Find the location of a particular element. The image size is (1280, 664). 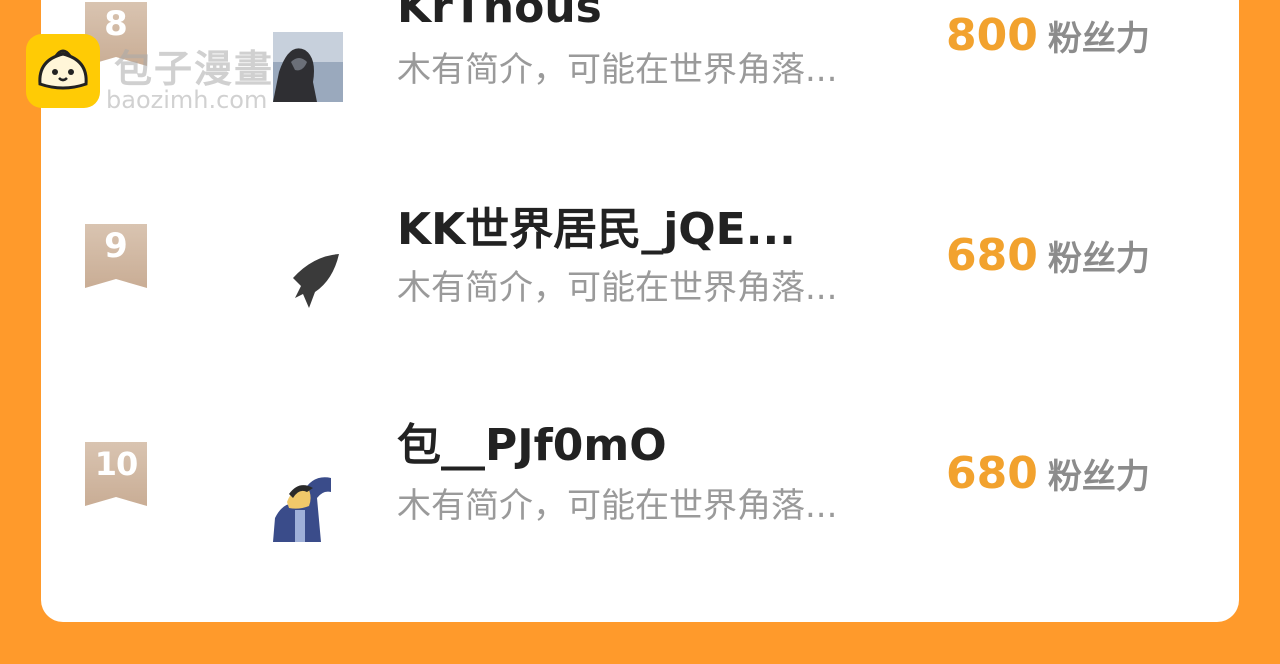

fish-avatar-icon is located at coordinates (316, 281).